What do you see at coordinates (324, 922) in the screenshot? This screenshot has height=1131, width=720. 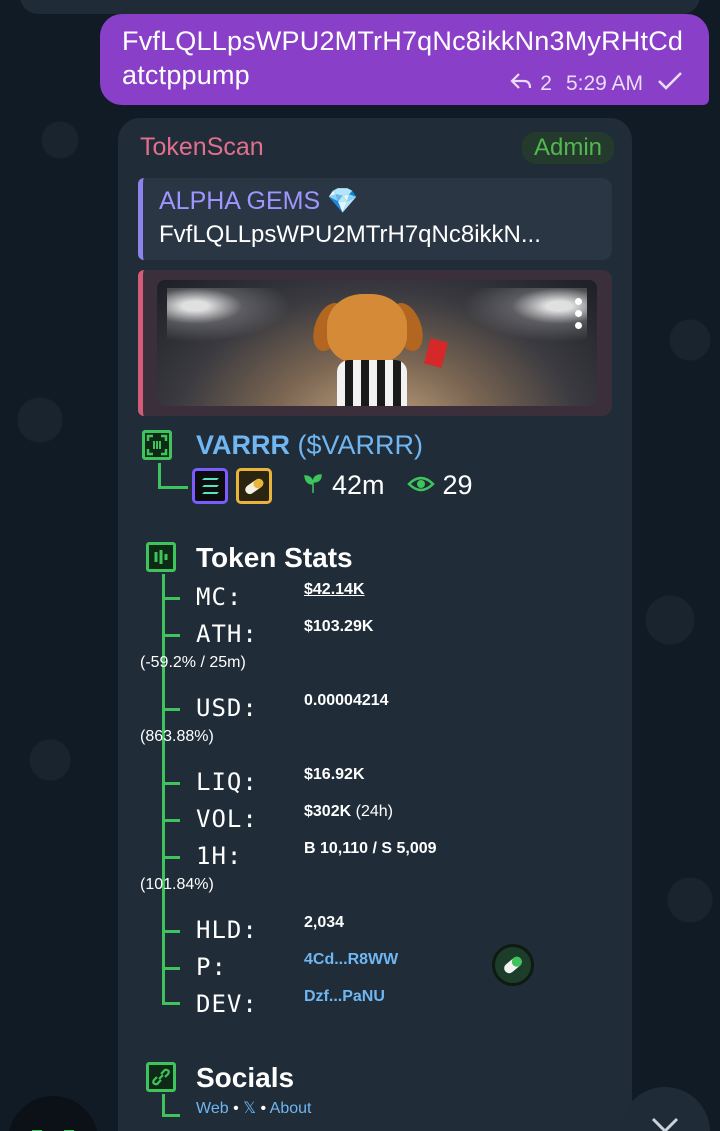 I see `hld-value: 2,034` at bounding box center [324, 922].